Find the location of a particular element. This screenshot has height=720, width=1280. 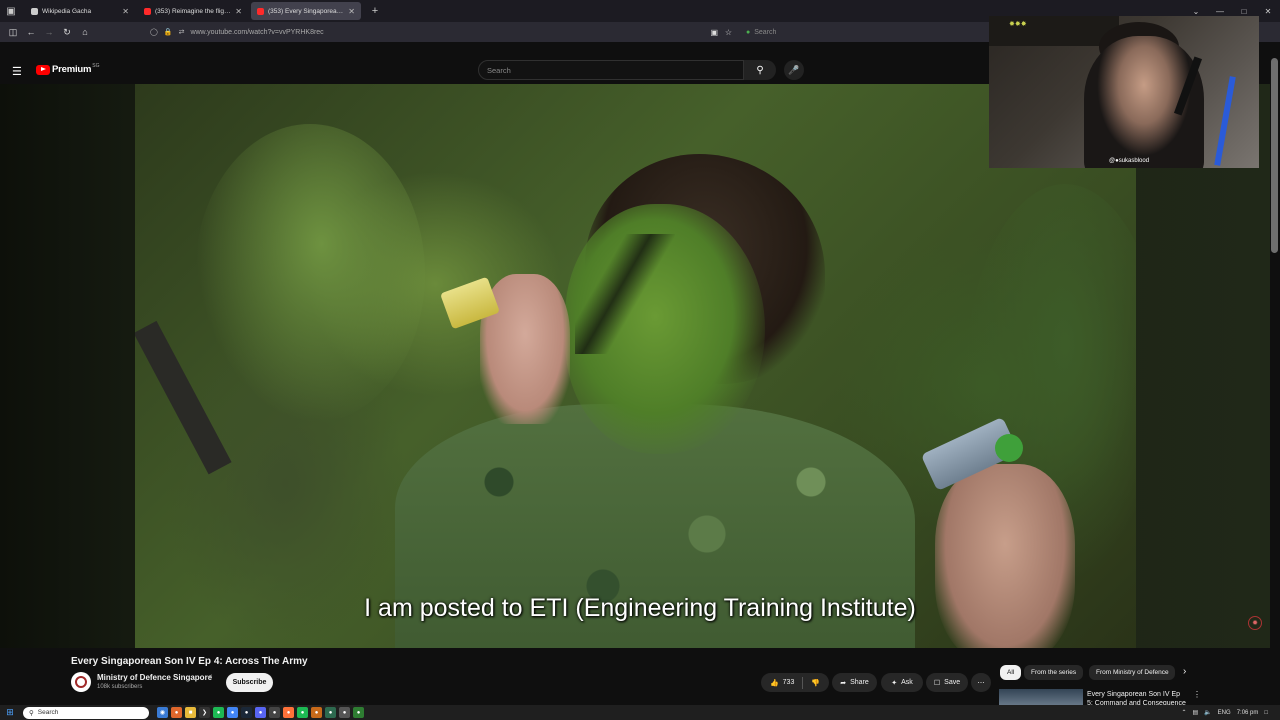

streamer-webcam-overlay: ✸✸✸ @●sukasblood is located at coordinates (1124, 92).